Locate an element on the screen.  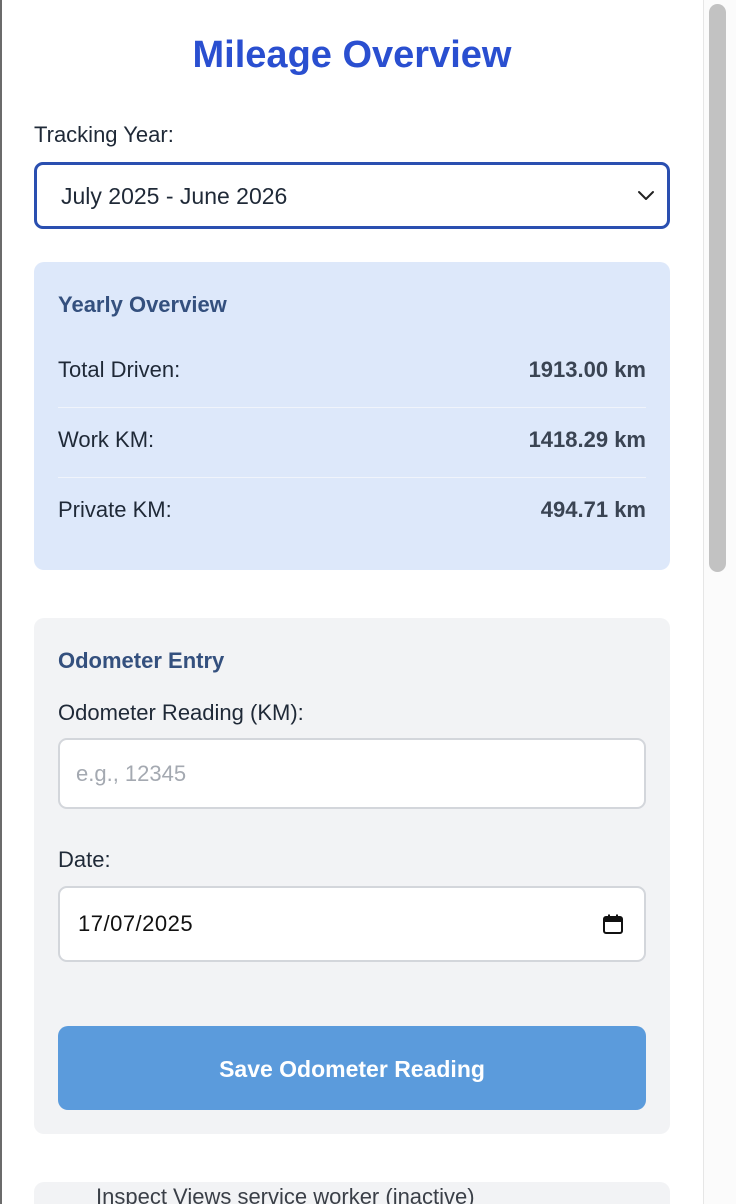
save-odometer-button: Save Odometer Reading is located at coordinates (352, 1068).